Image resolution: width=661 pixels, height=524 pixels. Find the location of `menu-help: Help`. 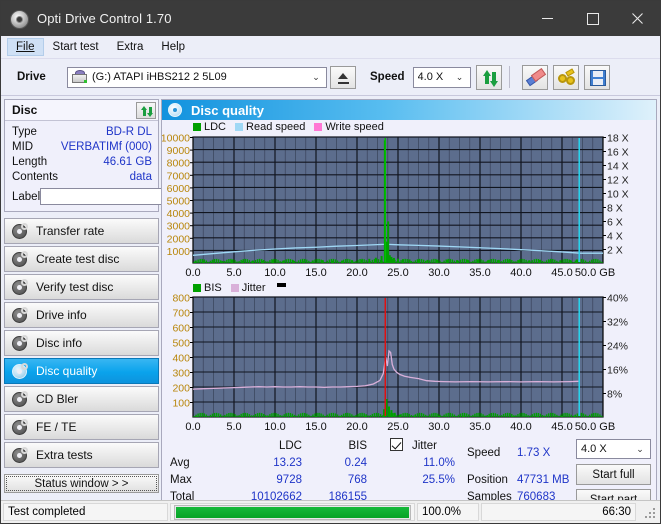

menu-help: Help is located at coordinates (173, 47).